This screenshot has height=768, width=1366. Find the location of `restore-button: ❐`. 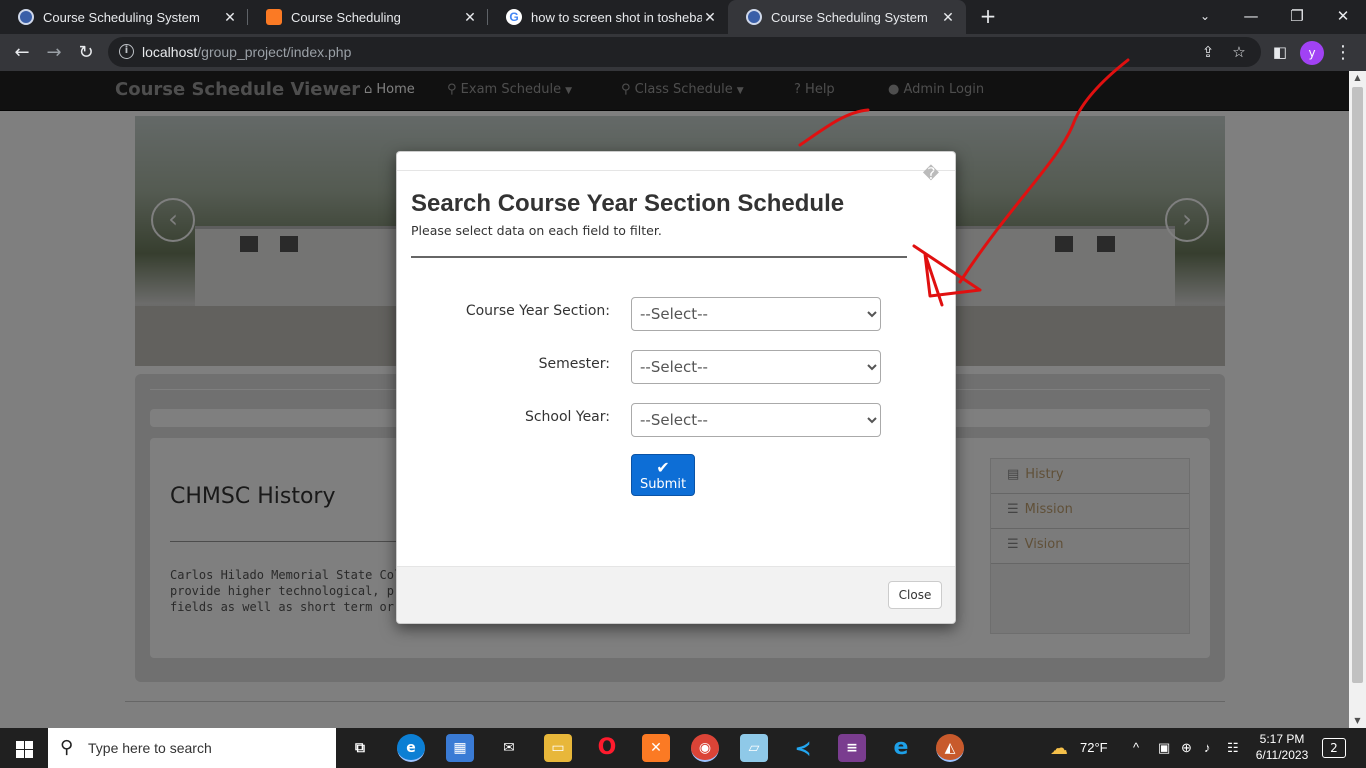

restore-button: ❐ is located at coordinates (1297, 16).